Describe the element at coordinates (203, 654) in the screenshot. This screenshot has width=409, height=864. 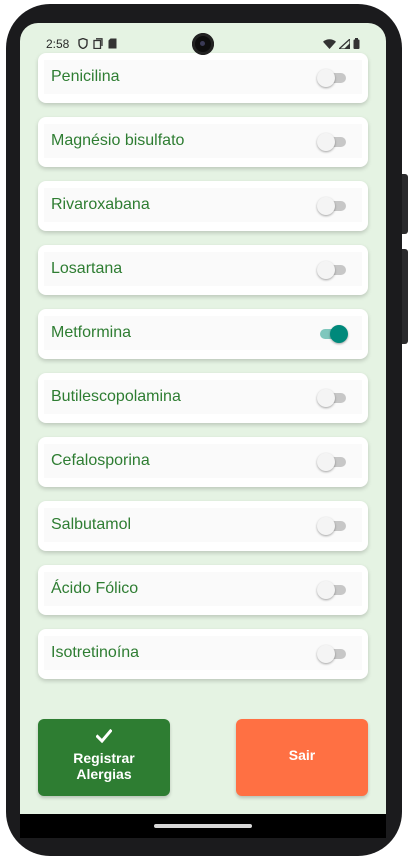
I see `list-item-isotretinoina: Isotretinoína` at that location.